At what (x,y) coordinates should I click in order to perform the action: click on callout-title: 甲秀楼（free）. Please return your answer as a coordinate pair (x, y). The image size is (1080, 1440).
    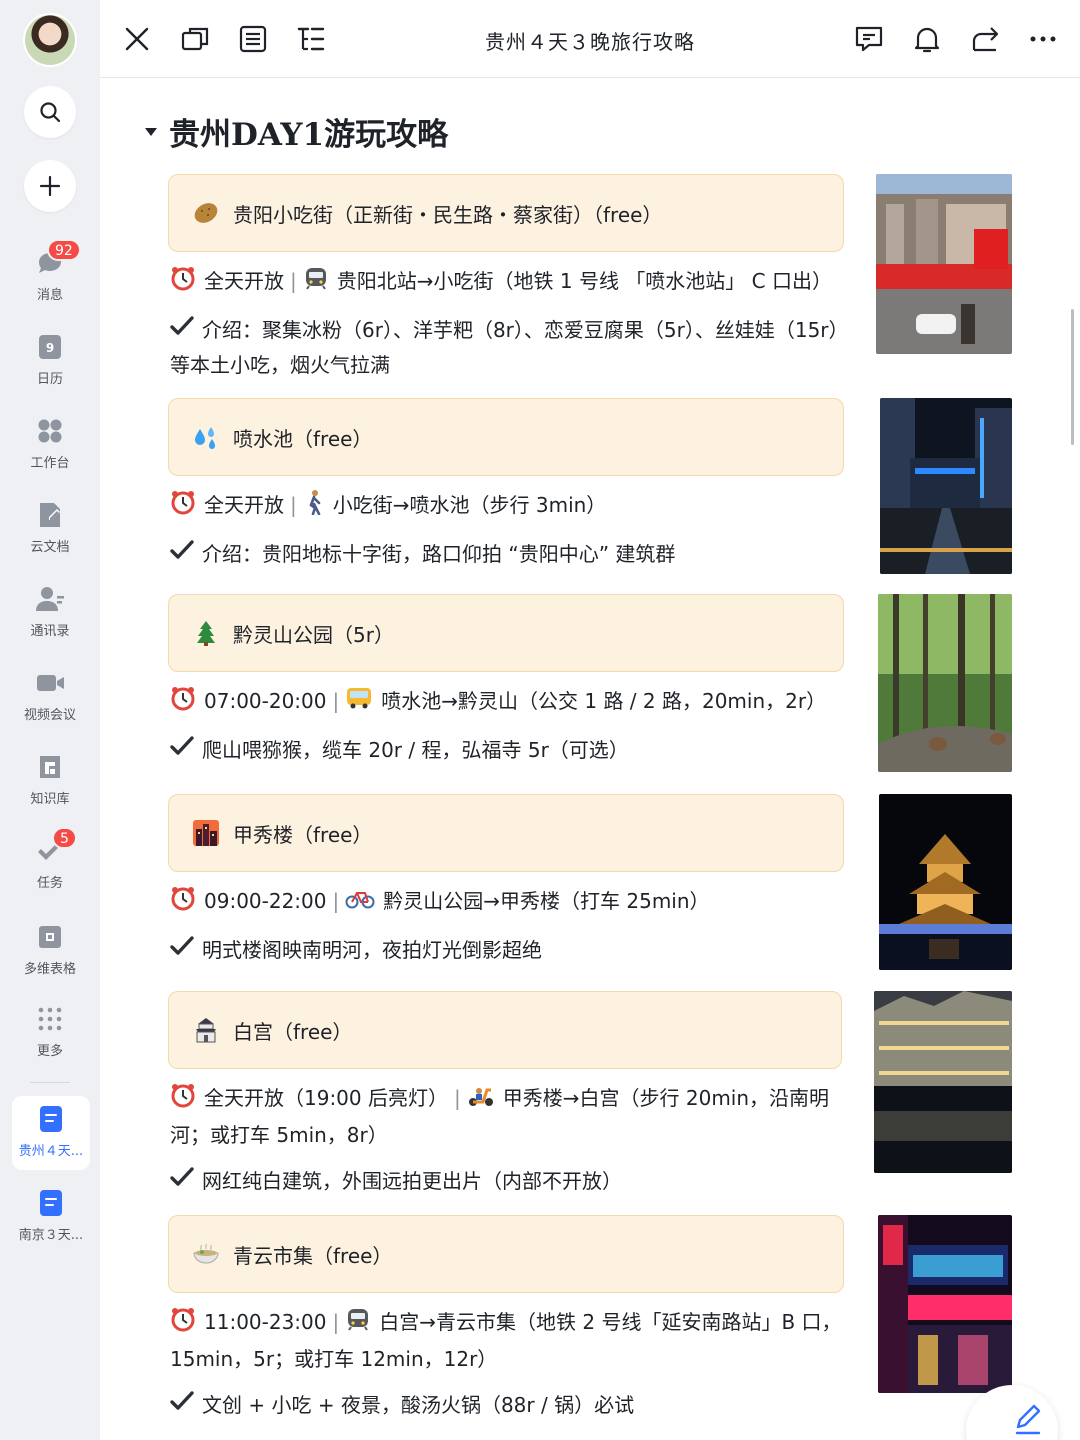
    Looking at the image, I should click on (506, 833).